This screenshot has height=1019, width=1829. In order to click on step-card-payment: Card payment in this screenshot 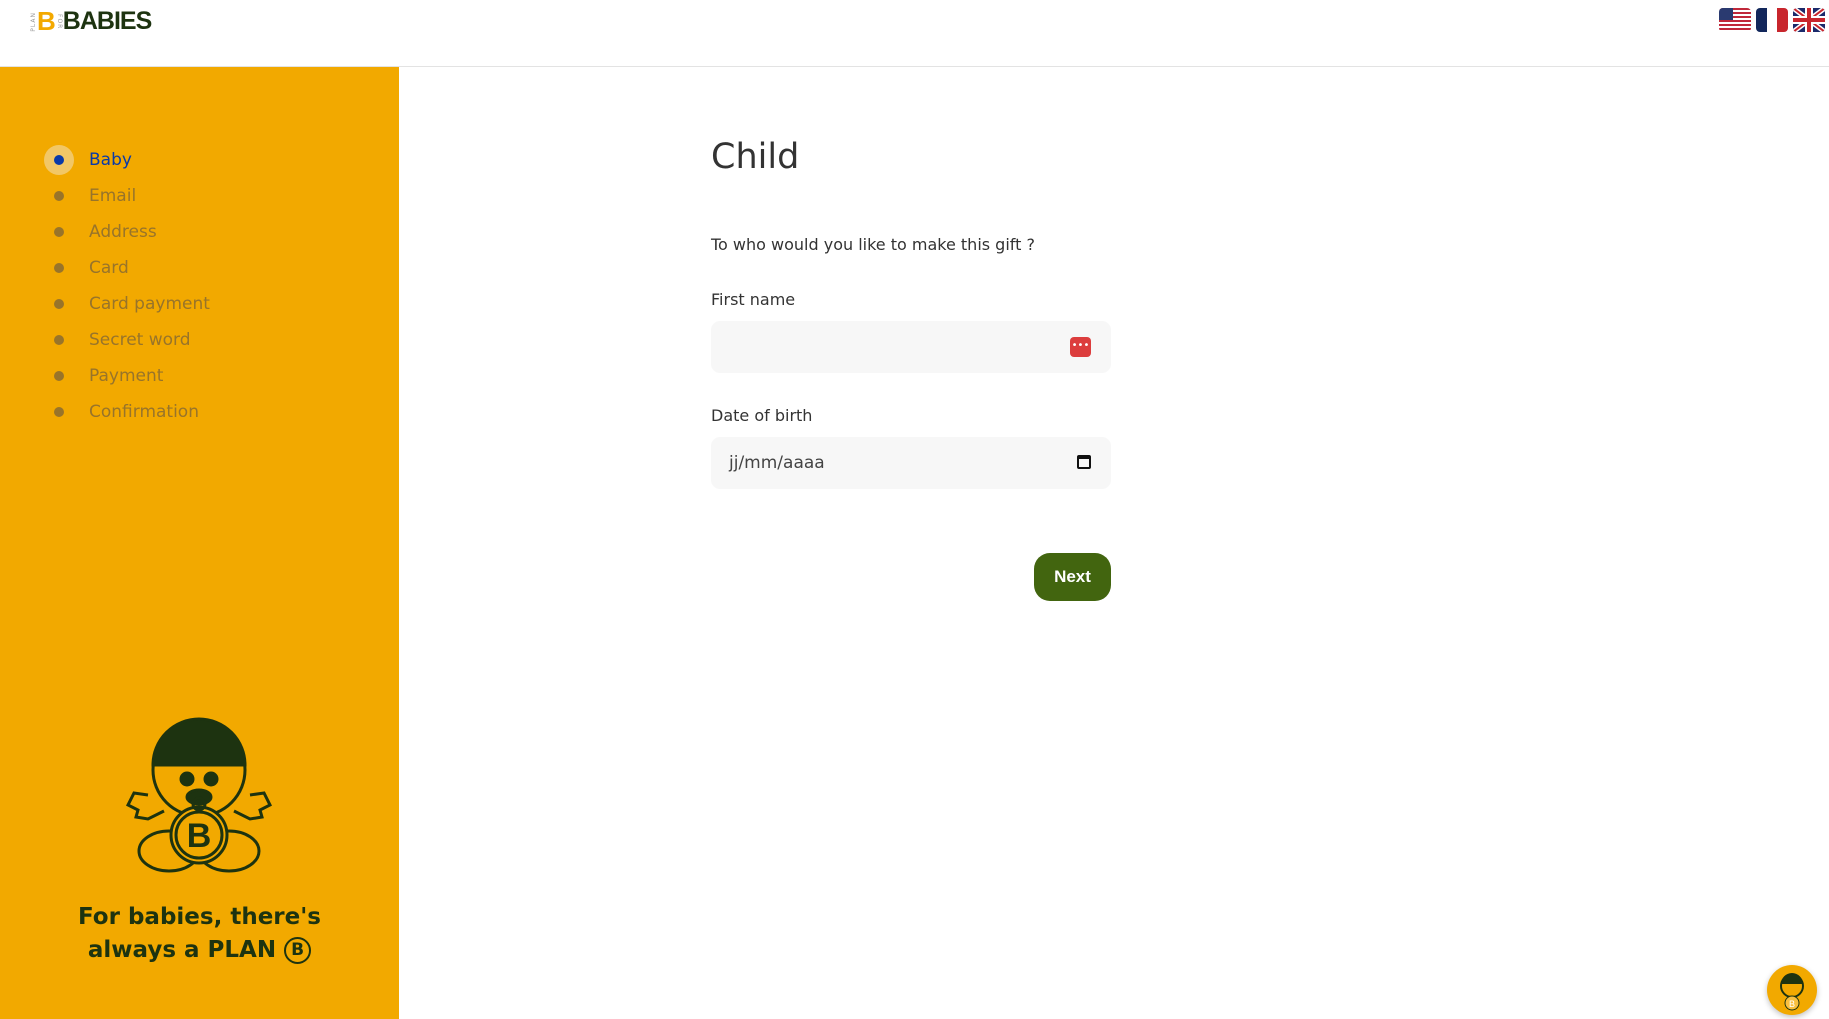, I will do `click(127, 304)`.